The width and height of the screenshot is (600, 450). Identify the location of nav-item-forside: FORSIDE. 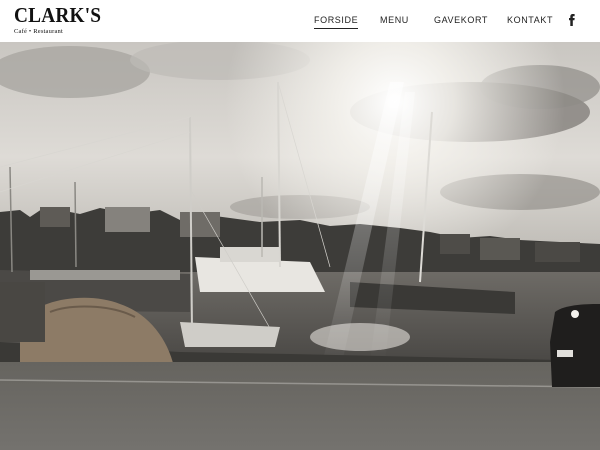
(336, 22).